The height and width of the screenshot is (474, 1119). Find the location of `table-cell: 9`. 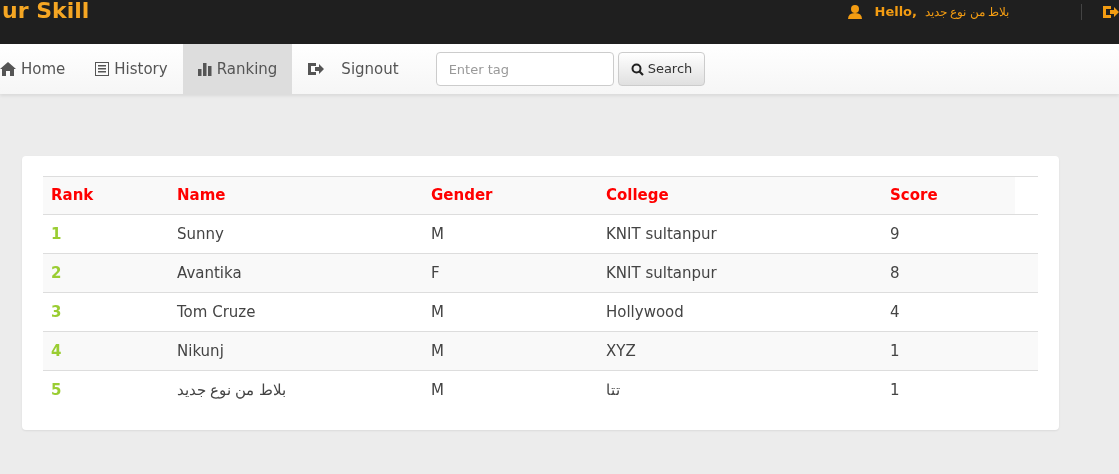

table-cell: 9 is located at coordinates (948, 234).